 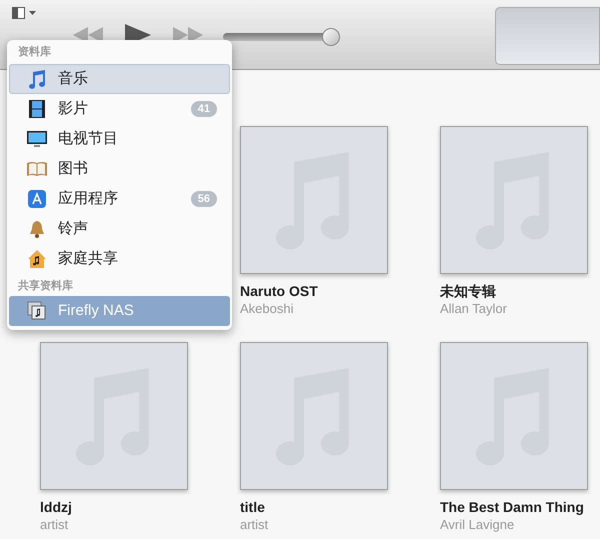 I want to click on album-title: Naruto OST, so click(x=279, y=291).